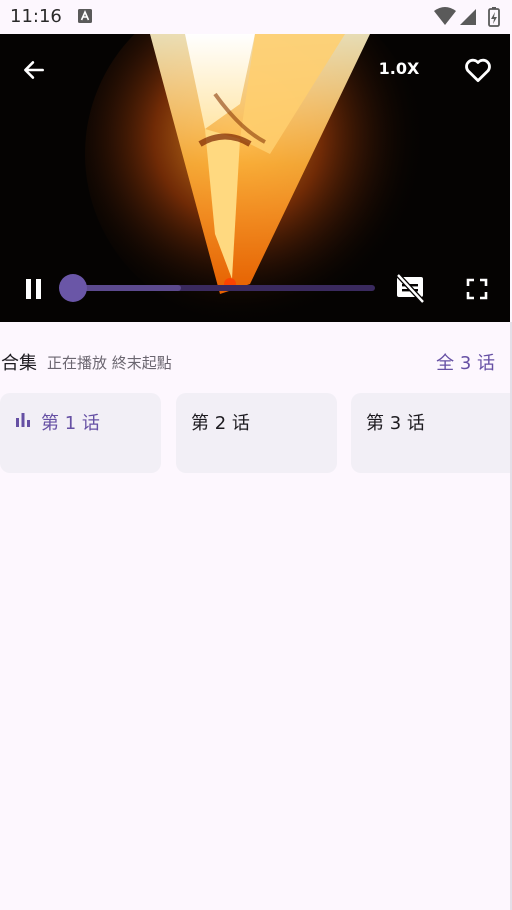 The height and width of the screenshot is (910, 512). What do you see at coordinates (23, 420) in the screenshot?
I see `equalizer-icon` at bounding box center [23, 420].